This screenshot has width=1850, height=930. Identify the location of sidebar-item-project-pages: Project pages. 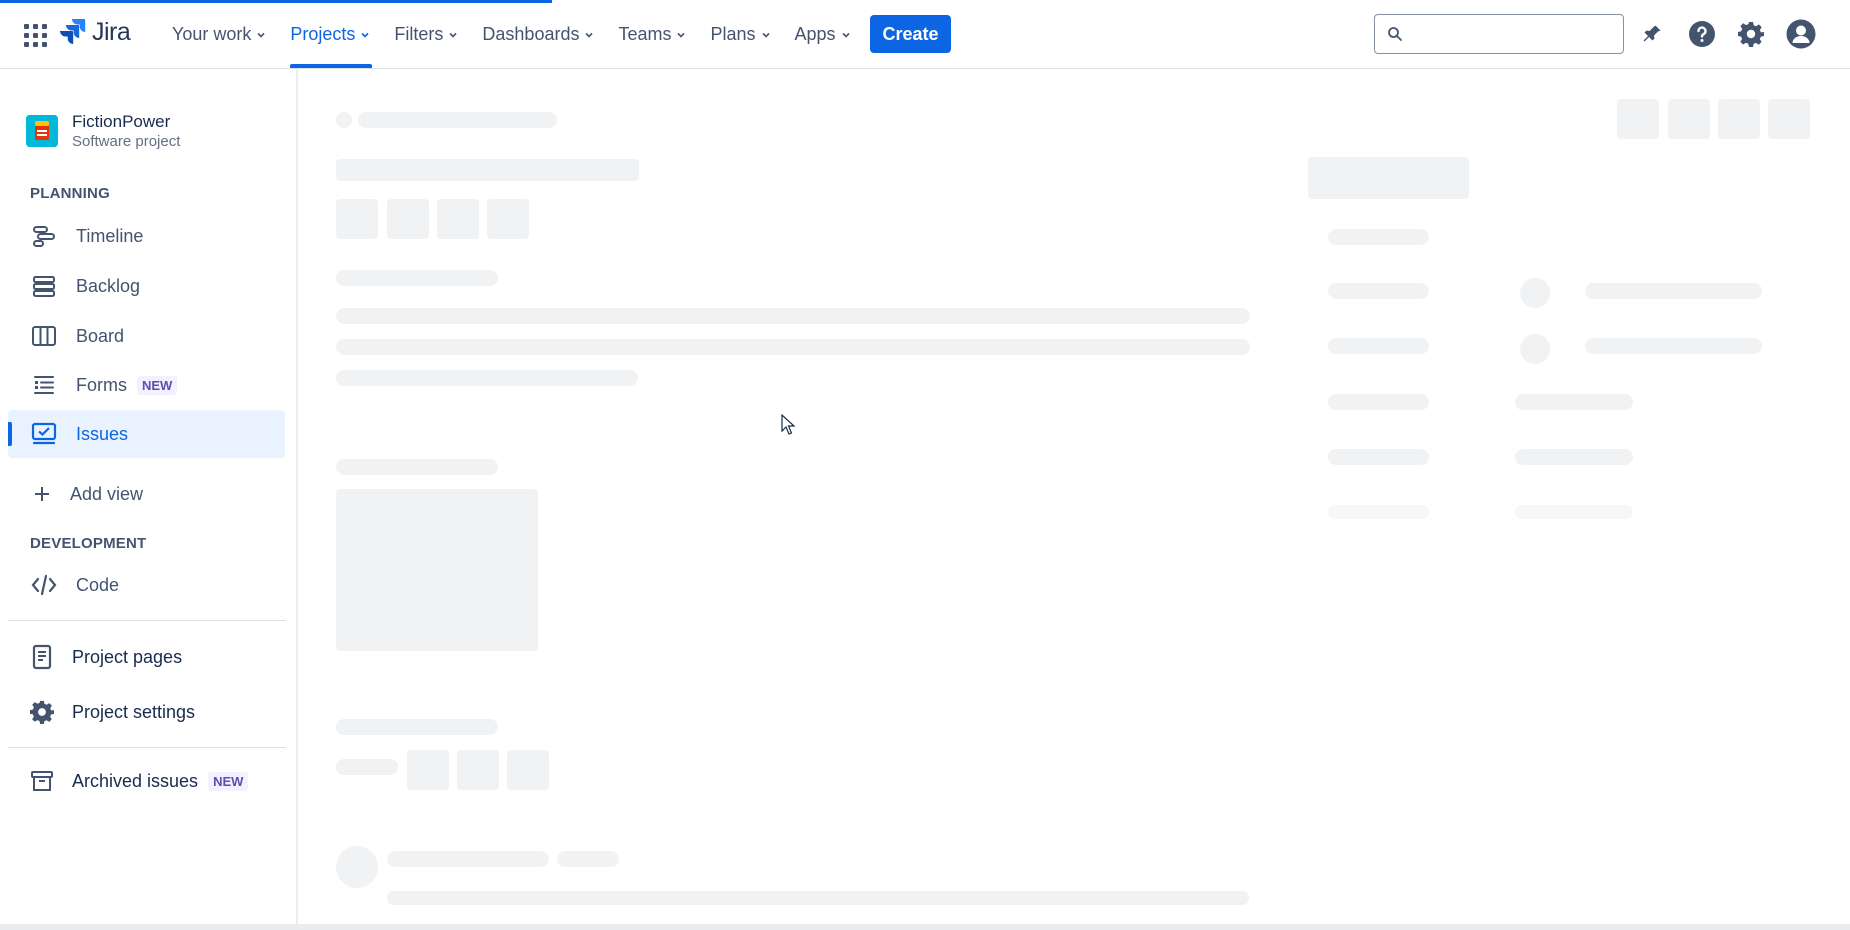
(146, 657).